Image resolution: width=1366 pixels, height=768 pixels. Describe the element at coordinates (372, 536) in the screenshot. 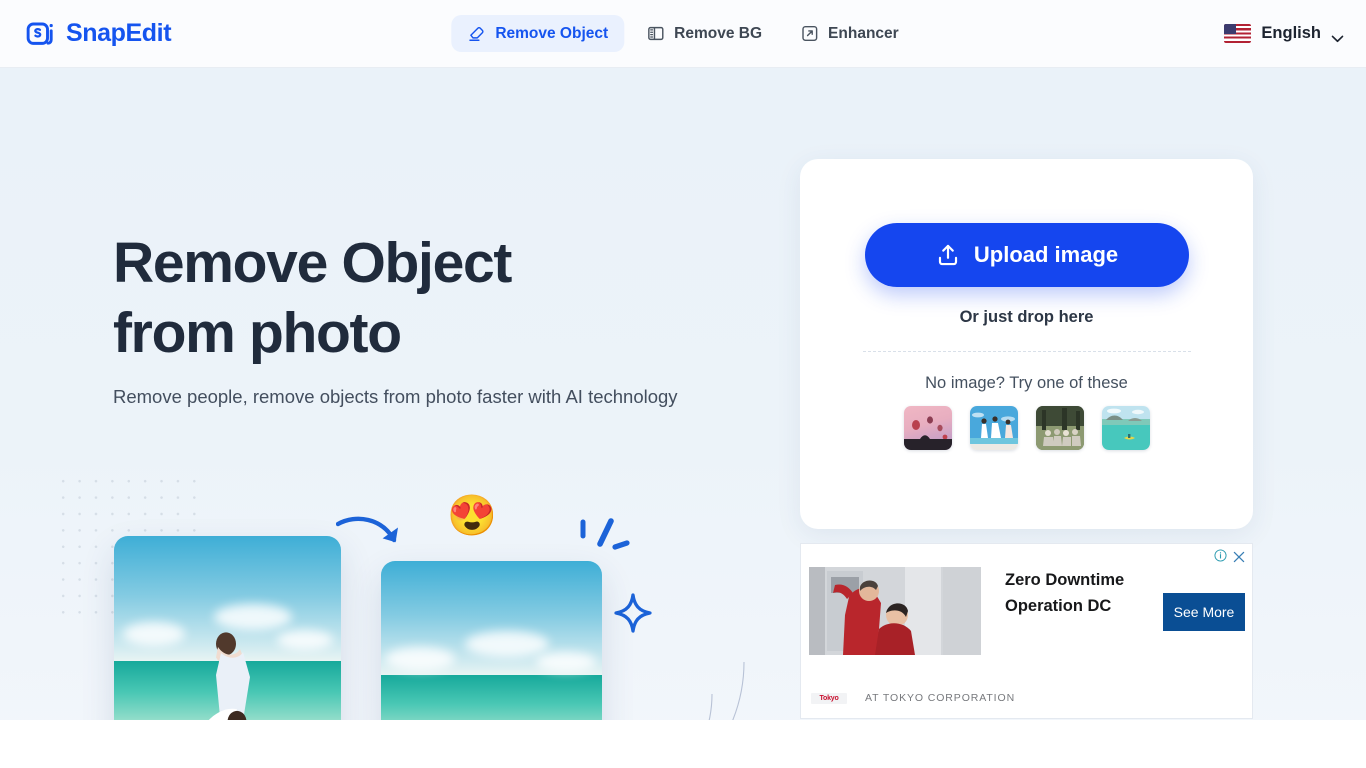

I see `curved-arrow-icon` at that location.